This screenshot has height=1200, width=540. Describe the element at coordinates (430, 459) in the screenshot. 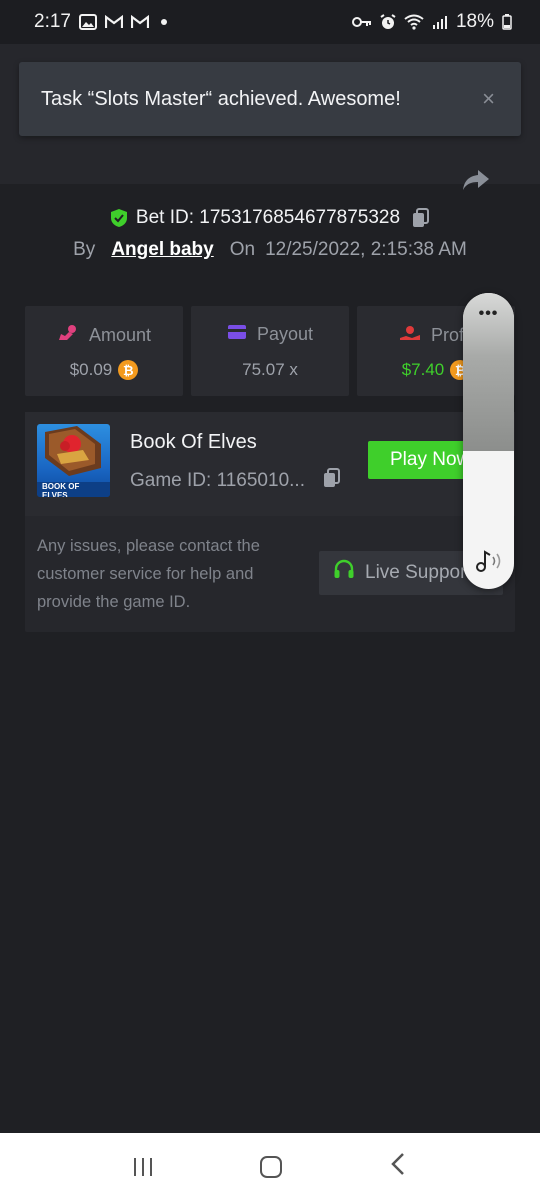

I see `play-now-label: Play Now` at that location.